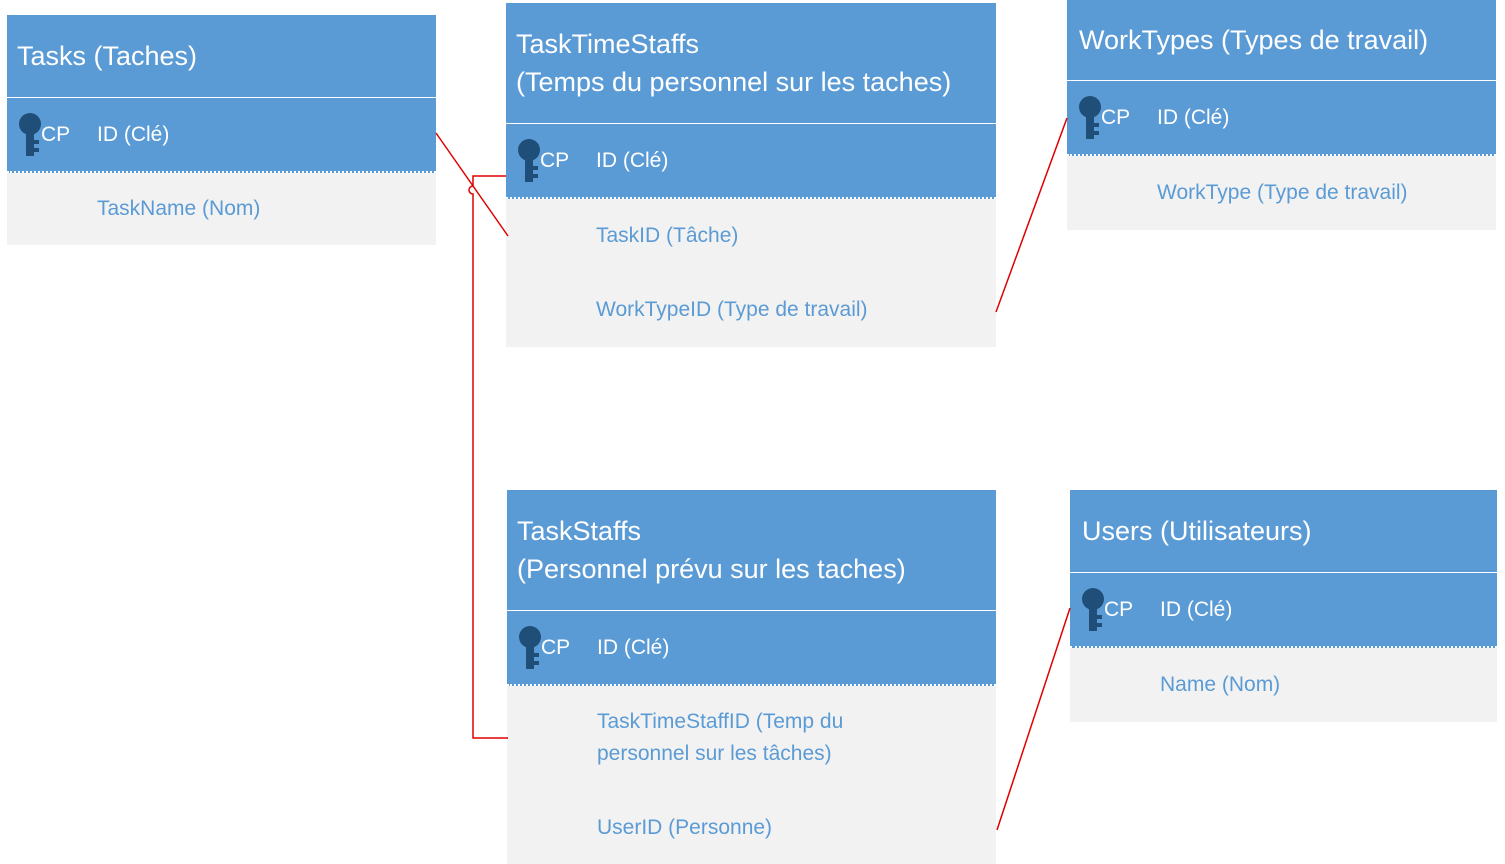 The image size is (1505, 864). What do you see at coordinates (488, 457) in the screenshot?
I see `link-tasktimestaffs-to-taskstaffs` at bounding box center [488, 457].